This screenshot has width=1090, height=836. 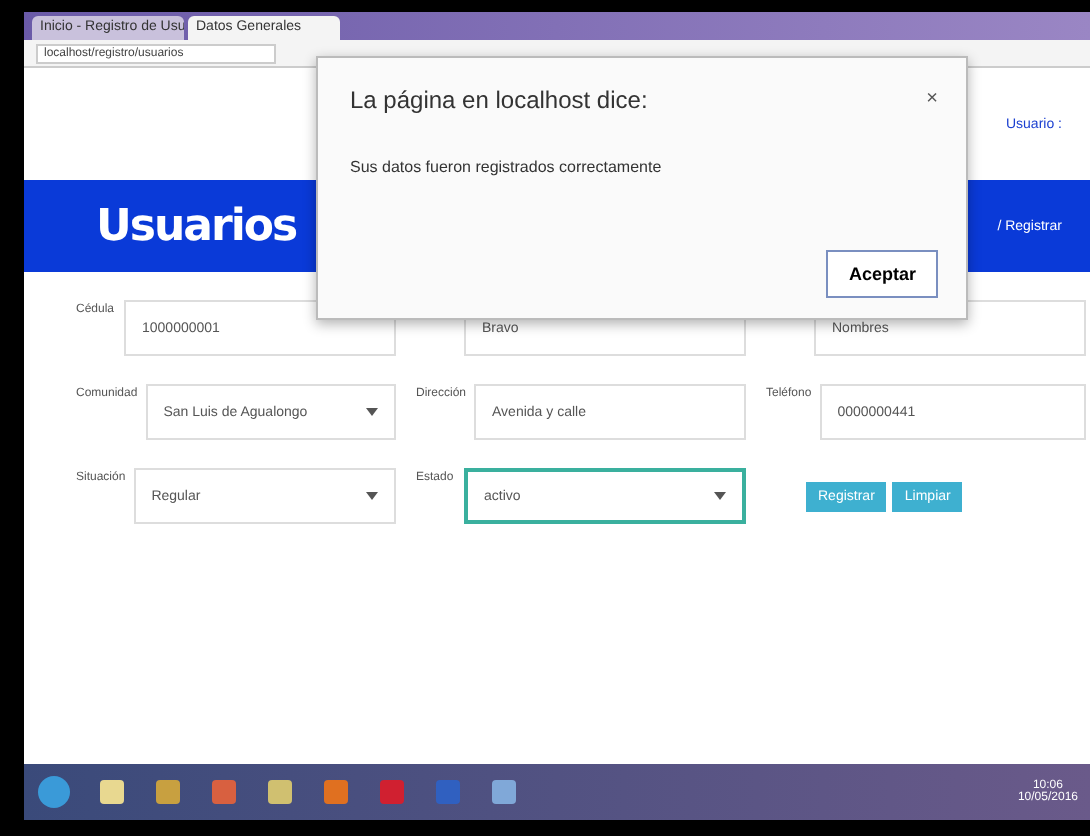 I want to click on dialog-message: Sus datos fueron registrados correctamente, so click(x=507, y=167).